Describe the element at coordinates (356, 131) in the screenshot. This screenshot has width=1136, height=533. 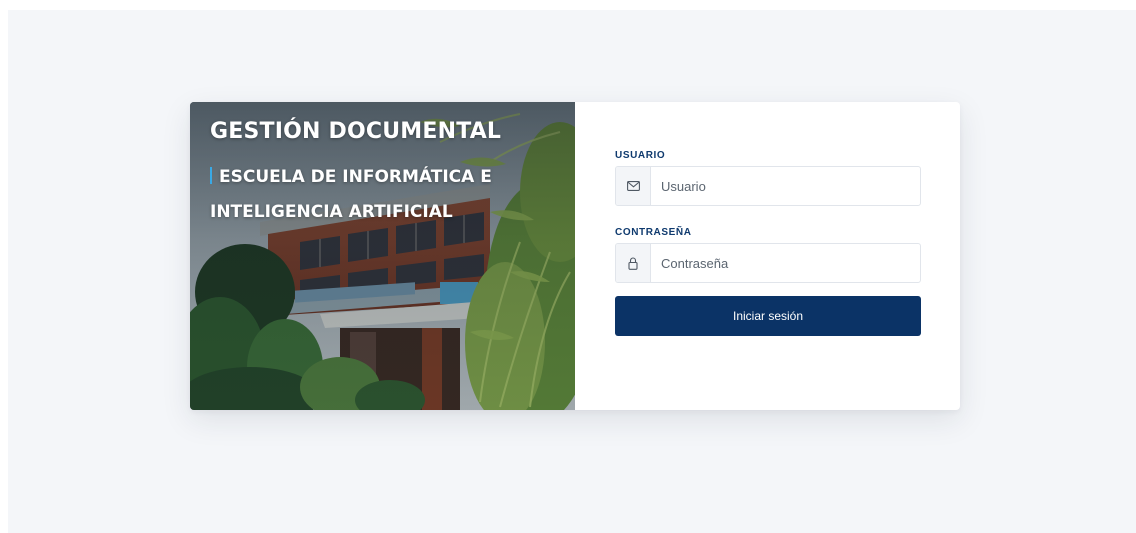
I see `hero-title: GESTIÓN DOCUMENTAL` at that location.